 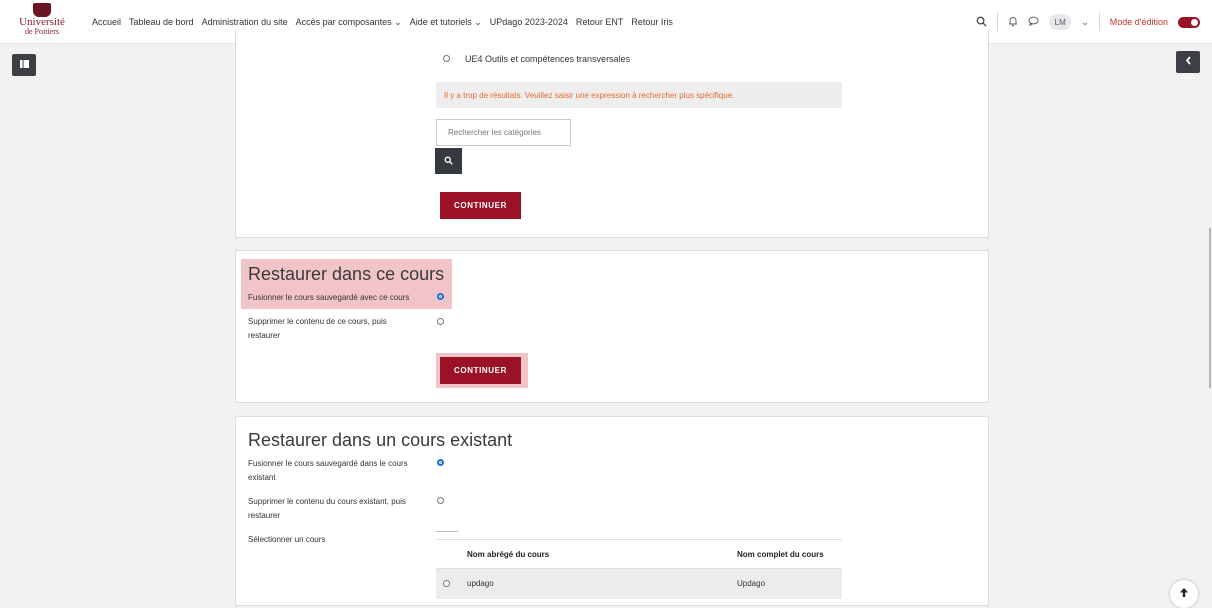 I want to click on chevron-left-icon, so click(x=1188, y=62).